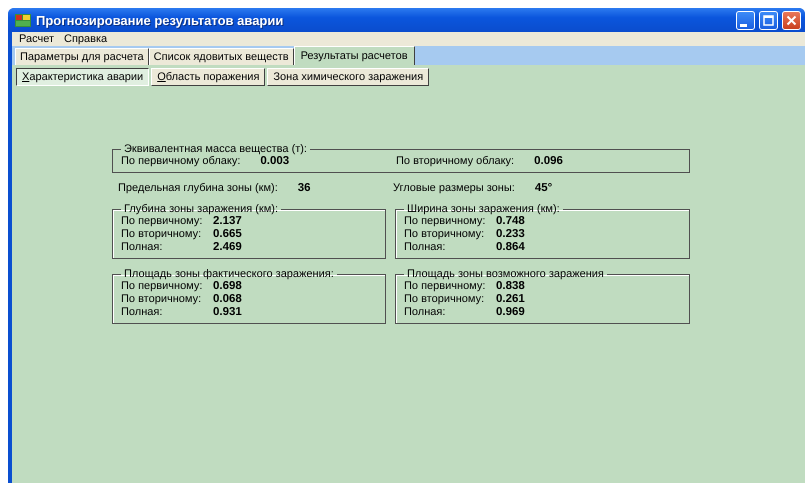 Image resolution: width=805 pixels, height=483 pixels. I want to click on group-title: Глубина зоны заражения (км):, so click(201, 209).